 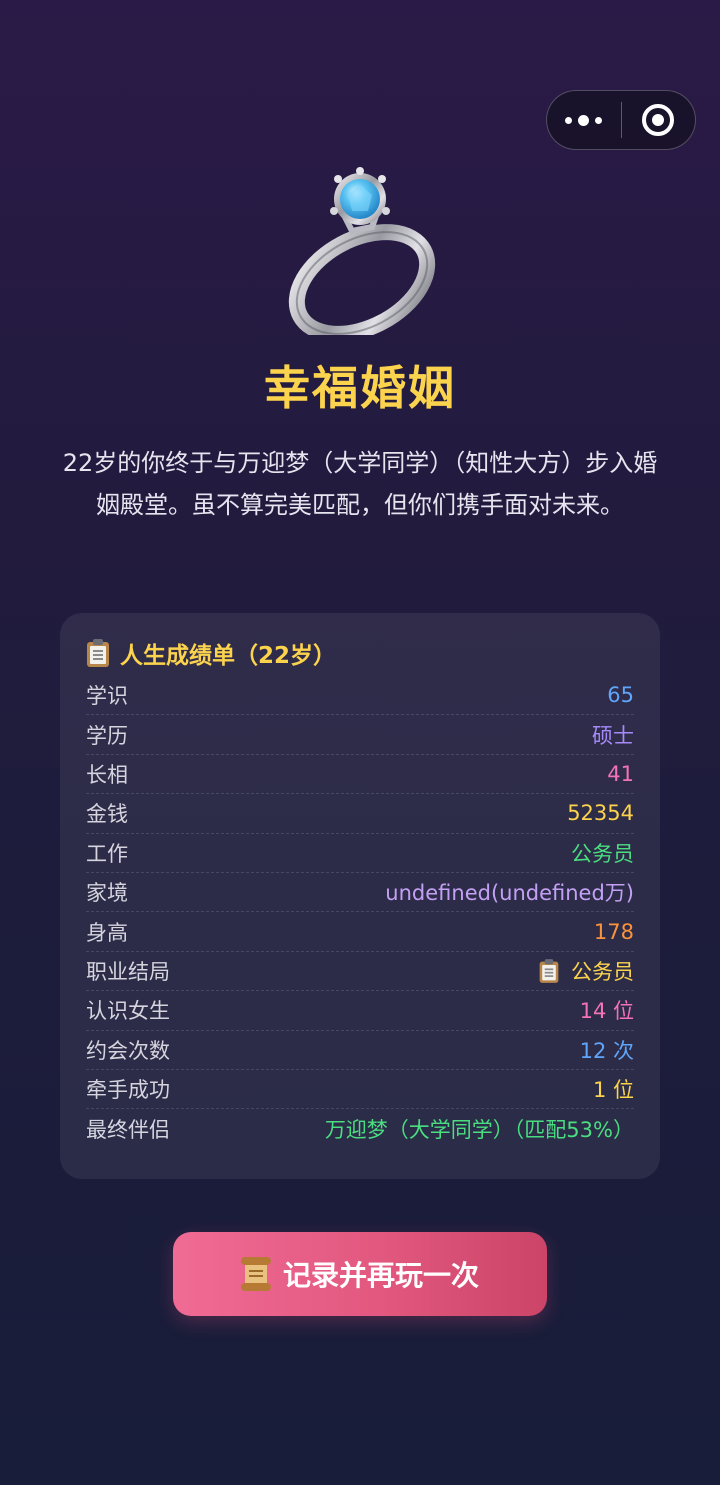 I want to click on report-row: 学识 65, so click(x=360, y=696).